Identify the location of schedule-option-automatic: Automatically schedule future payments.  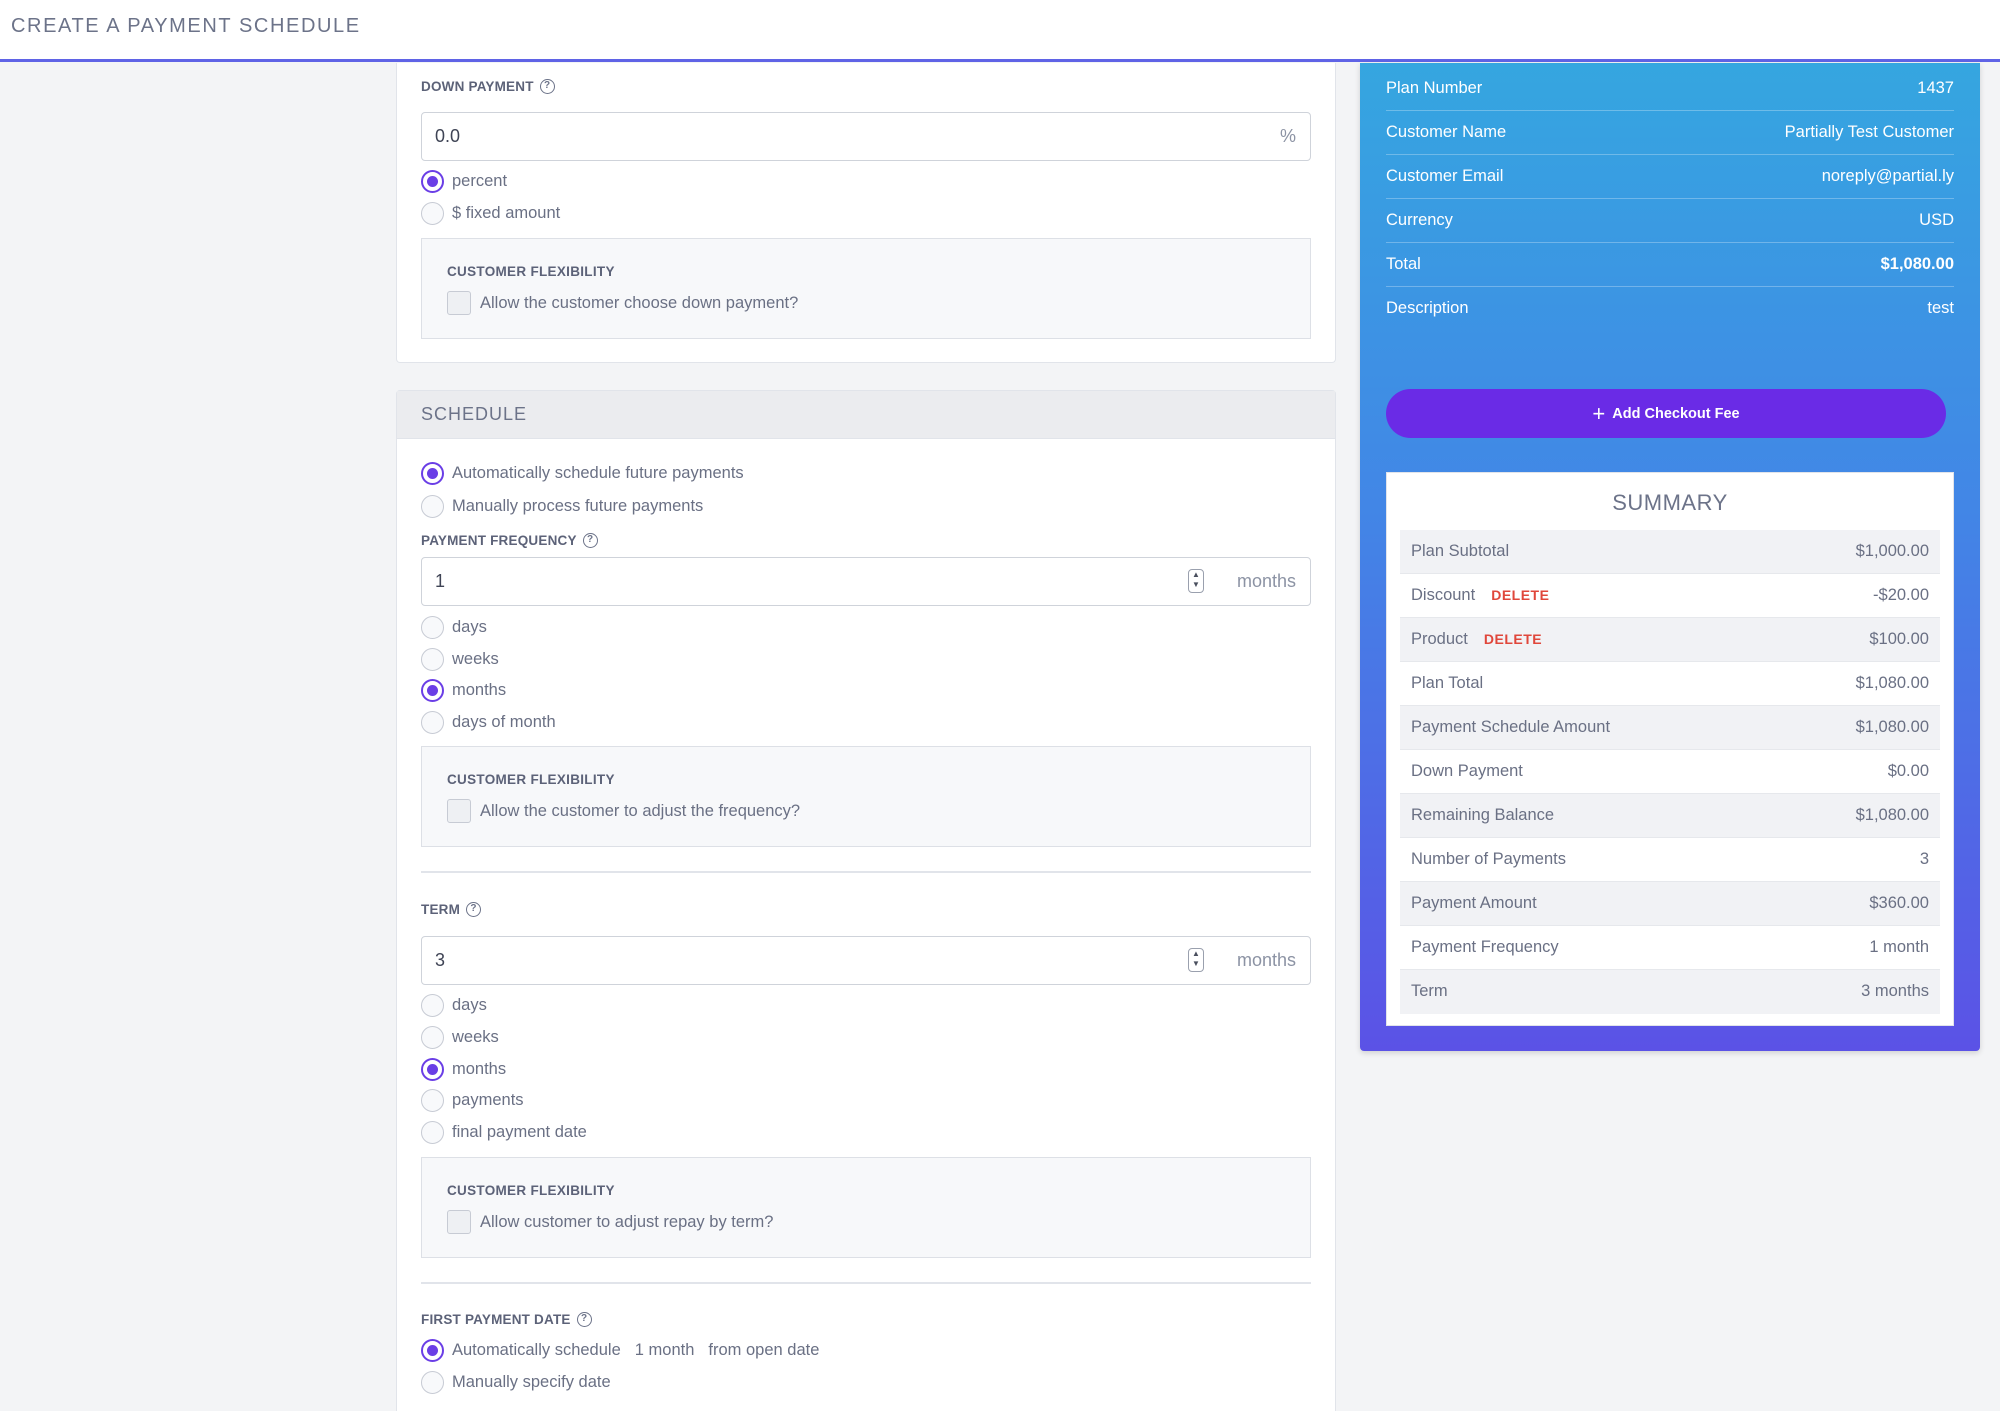
(582, 473).